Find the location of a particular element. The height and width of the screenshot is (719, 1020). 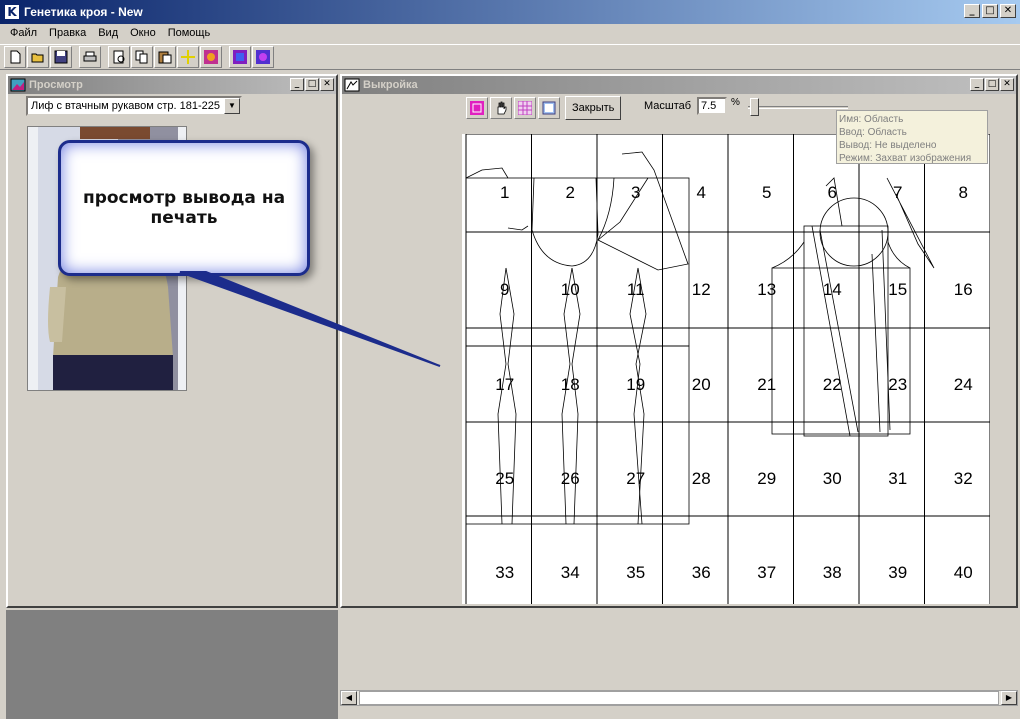

app-logo-icon: K is located at coordinates (12, 12).